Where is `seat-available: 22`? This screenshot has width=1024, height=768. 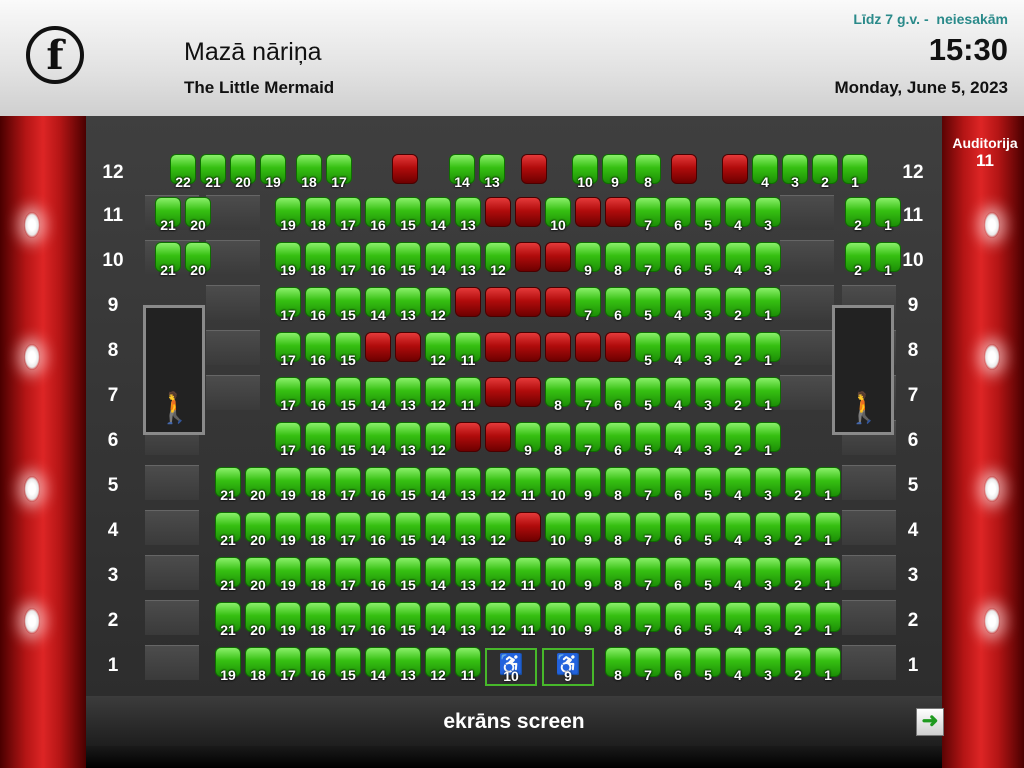 seat-available: 22 is located at coordinates (183, 173).